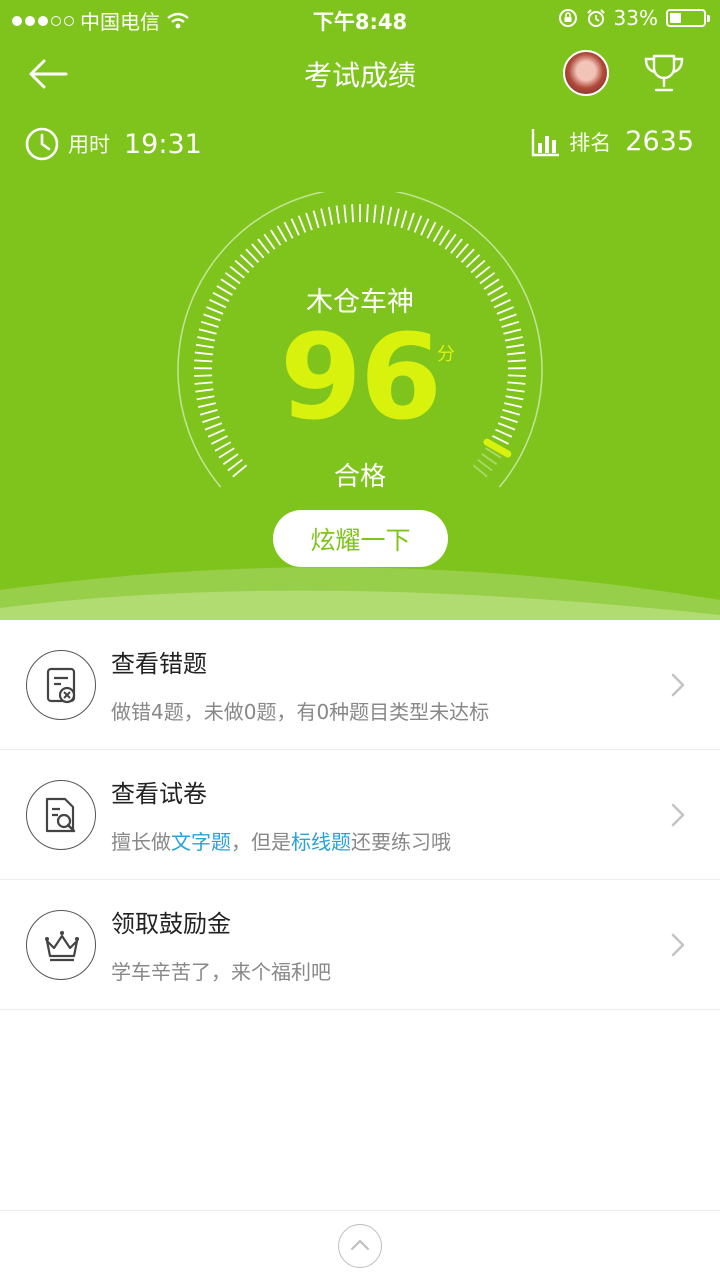 Image resolution: width=720 pixels, height=1280 pixels. I want to click on subtitle-text: 还要练习哦, so click(401, 842).